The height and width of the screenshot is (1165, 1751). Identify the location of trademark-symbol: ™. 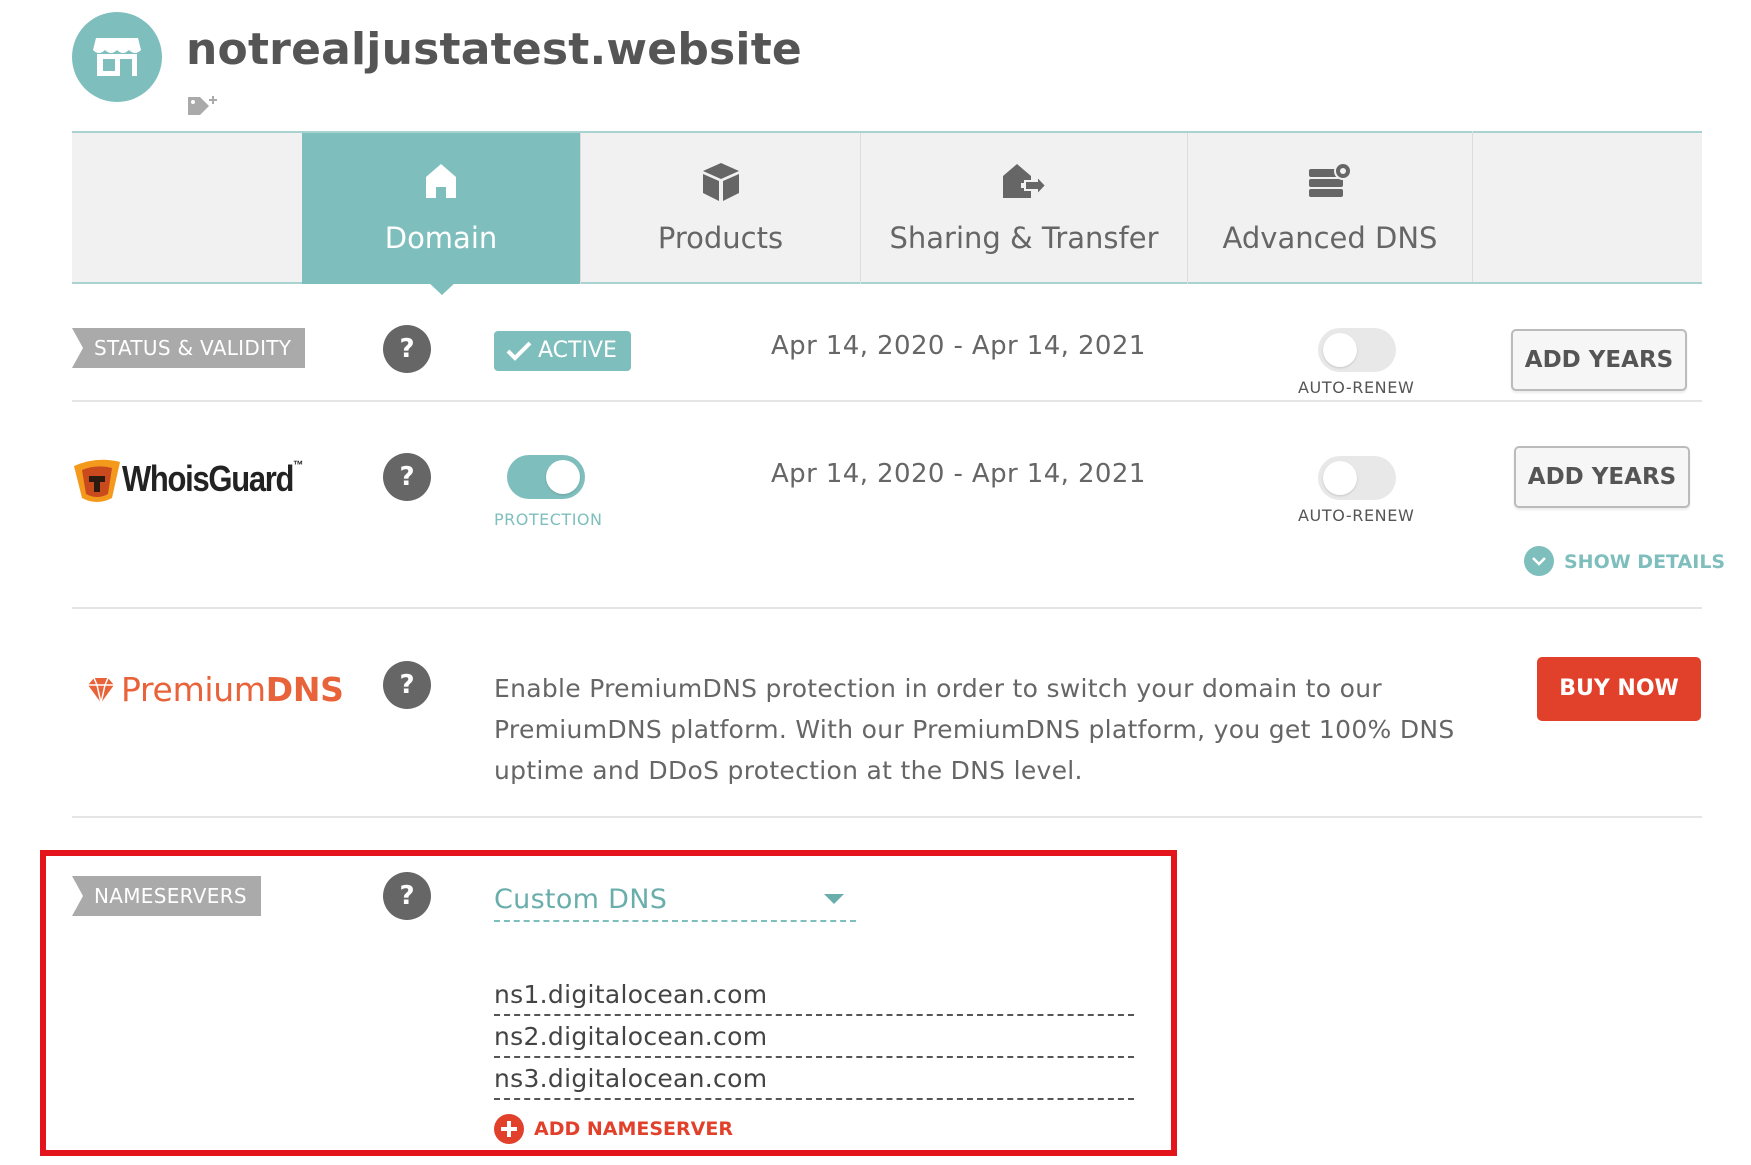
(298, 465).